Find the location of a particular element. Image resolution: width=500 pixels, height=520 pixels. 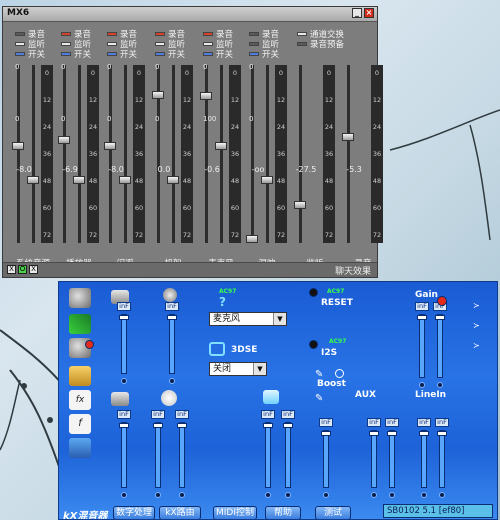

mixer-titlebar: MX6 _ × is located at coordinates (190, 14).